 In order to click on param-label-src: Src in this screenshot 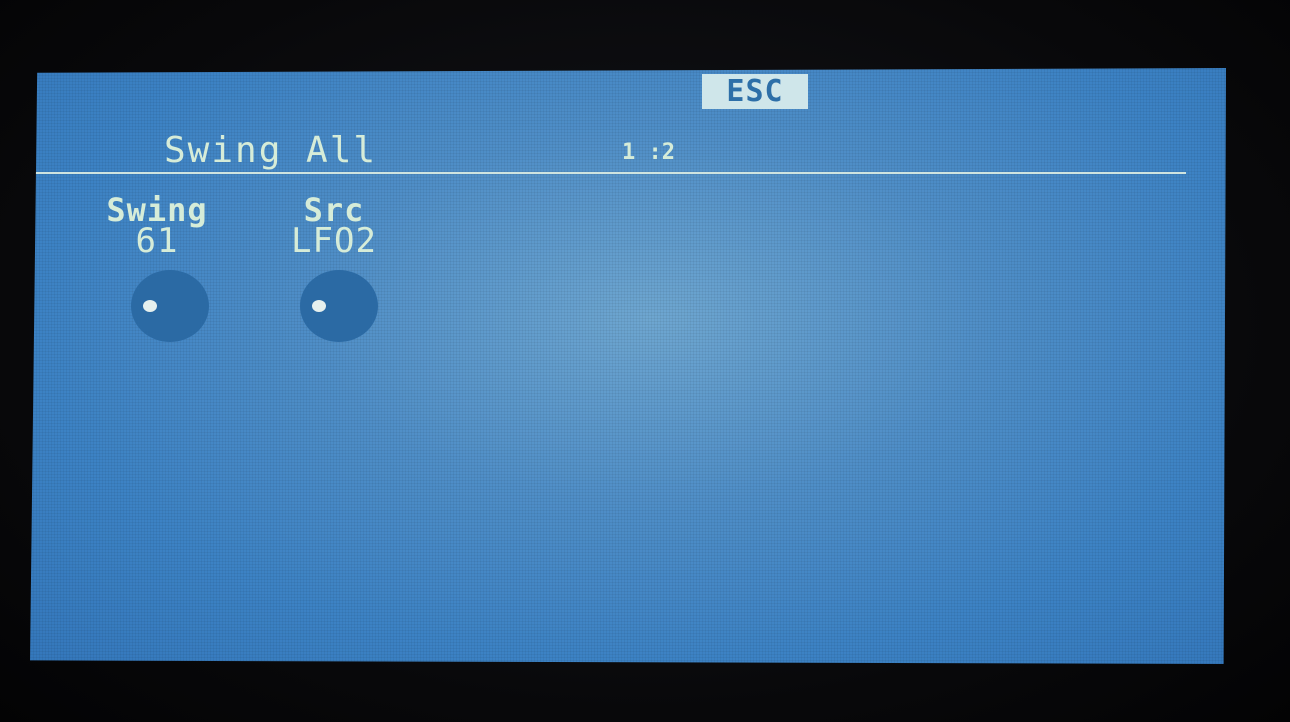, I will do `click(334, 210)`.